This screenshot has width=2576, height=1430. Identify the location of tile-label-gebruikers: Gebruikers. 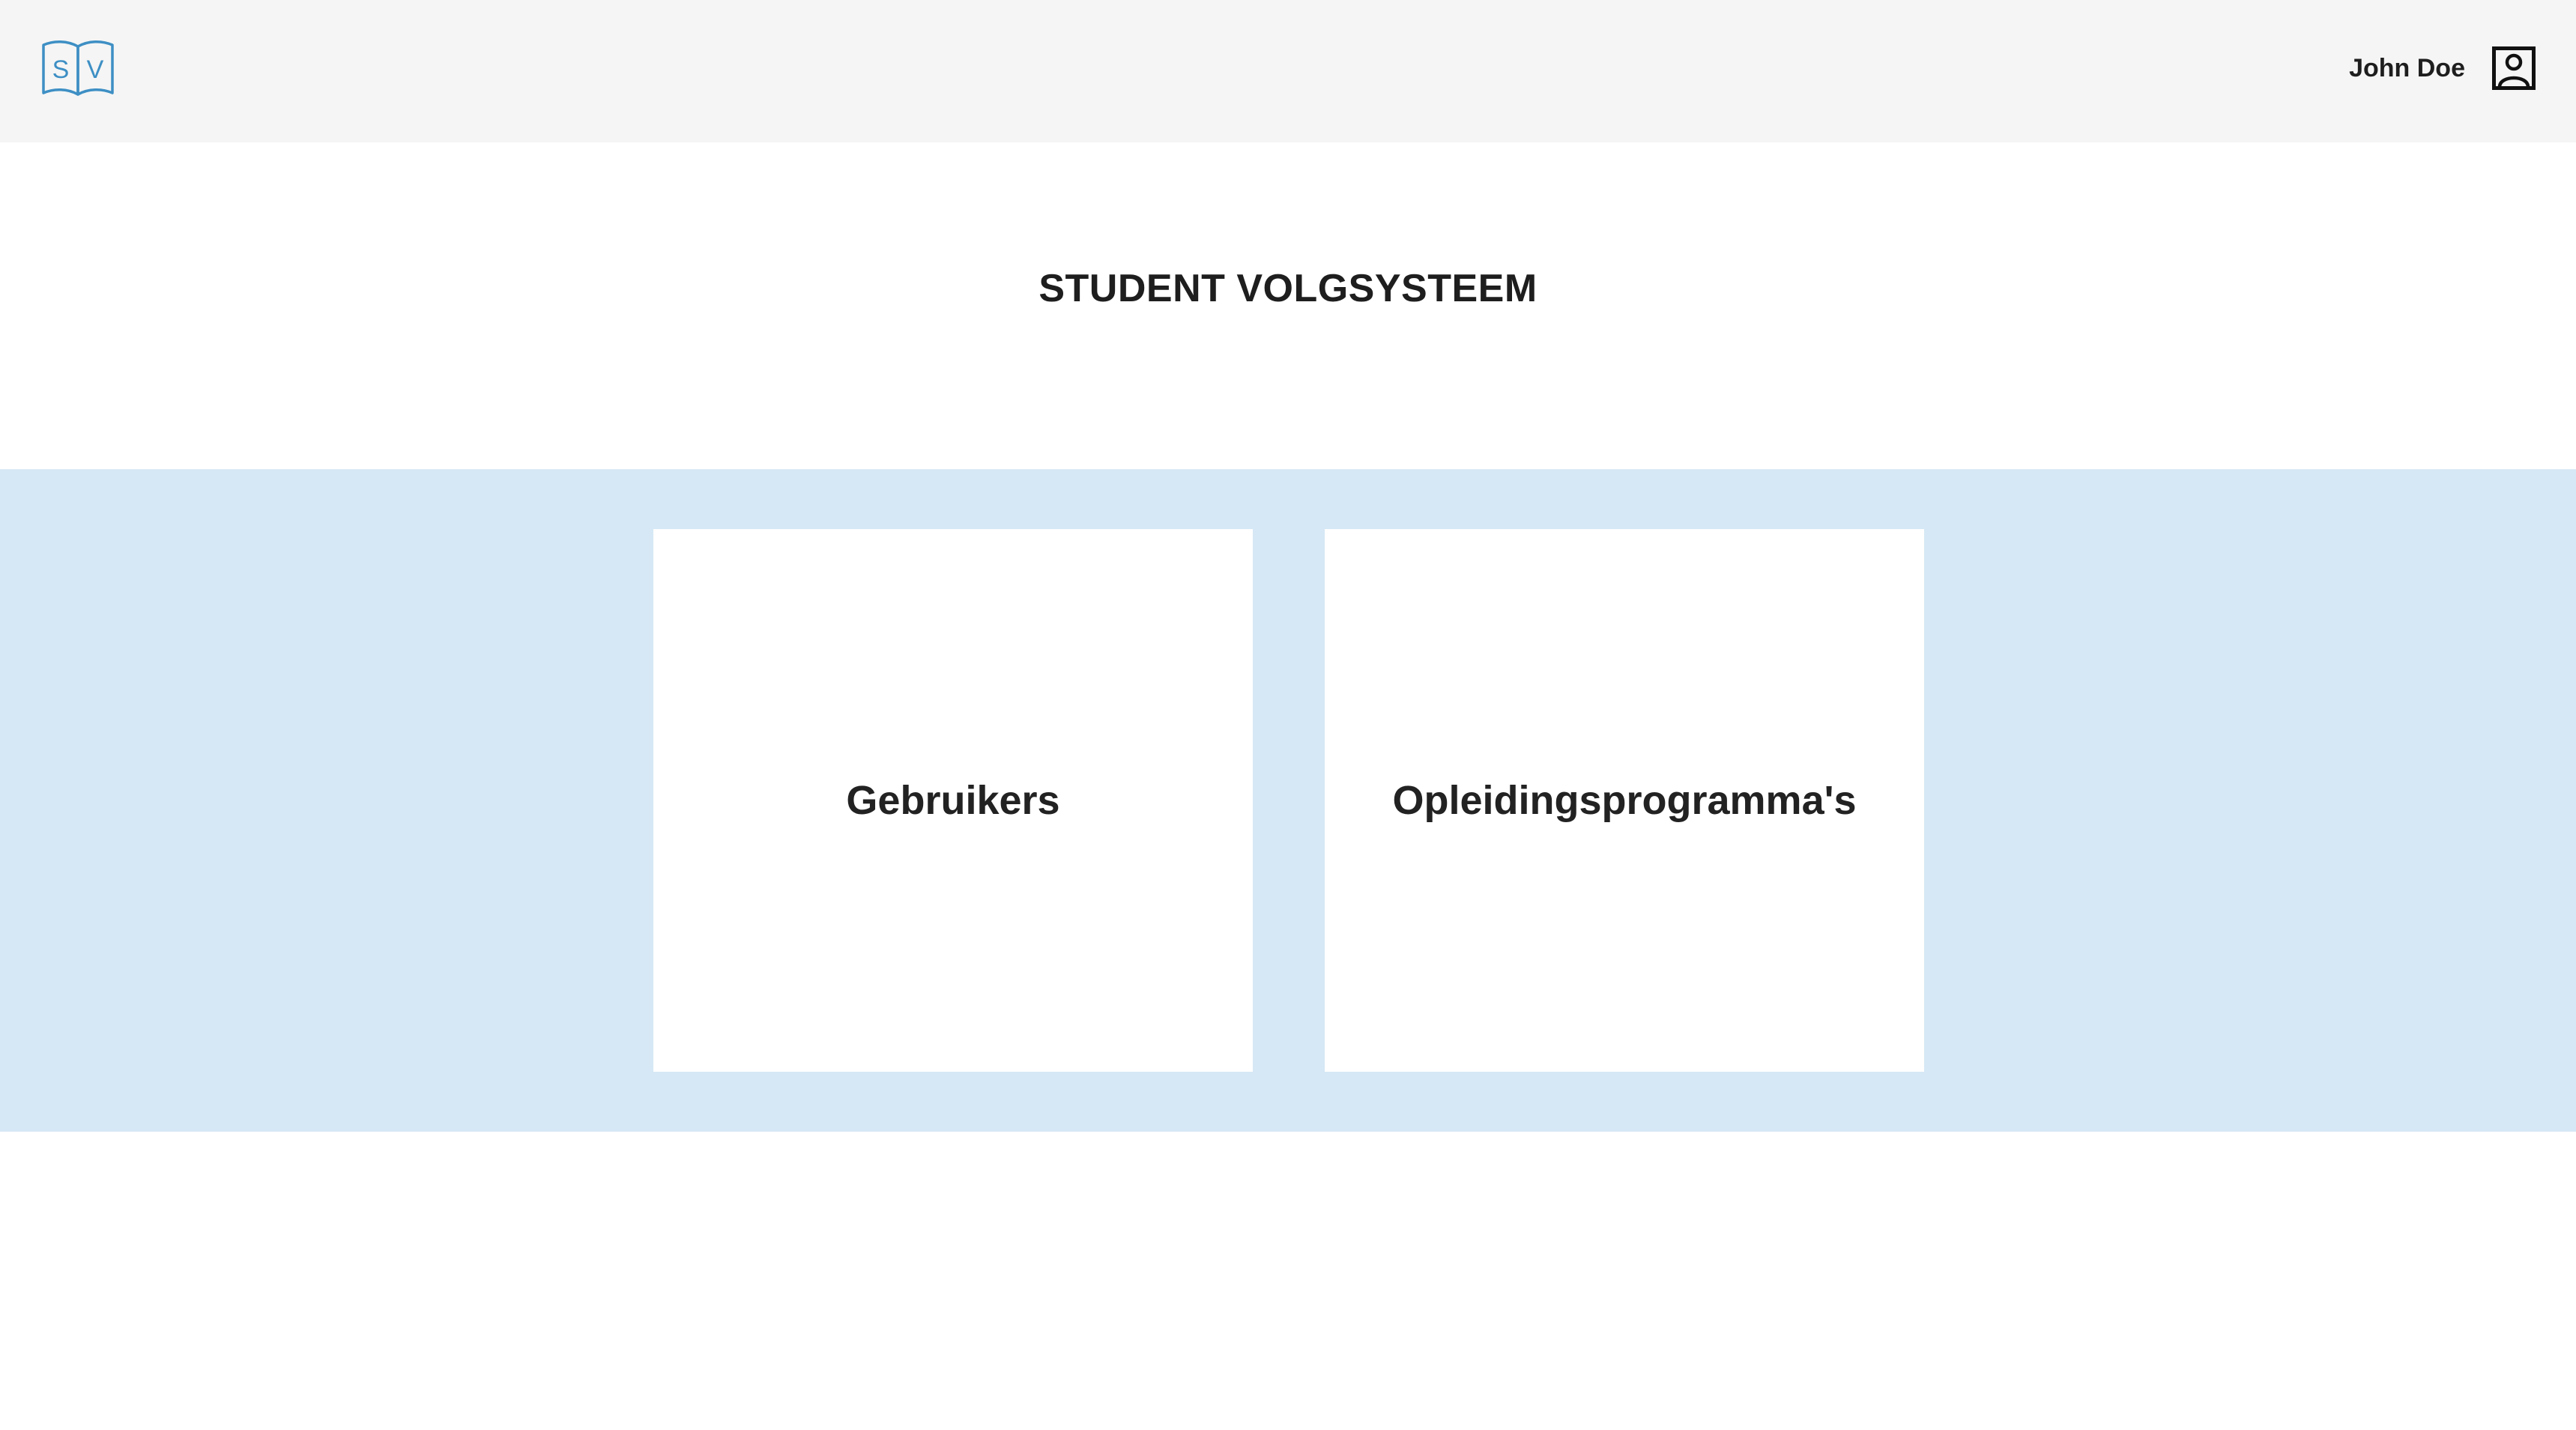
(953, 800).